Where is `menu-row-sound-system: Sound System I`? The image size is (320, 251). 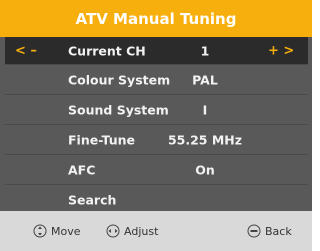 menu-row-sound-system: Sound System I is located at coordinates (156, 110).